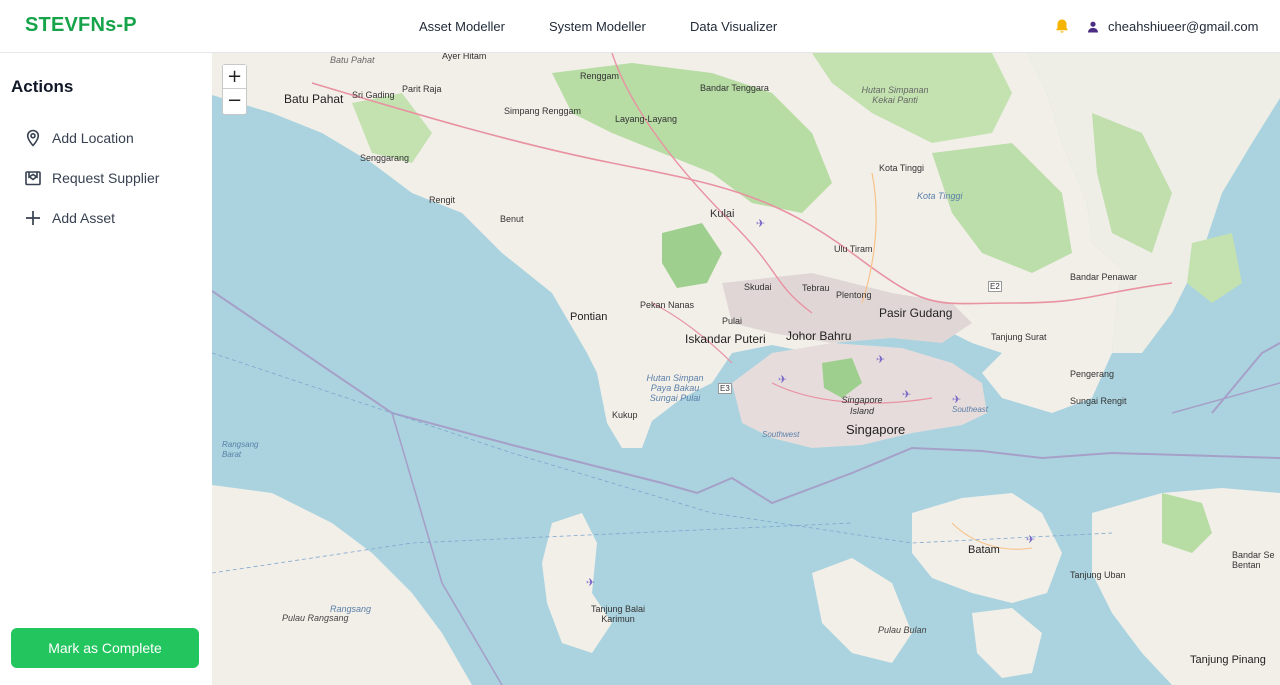 This screenshot has height=685, width=1280. What do you see at coordinates (722, 214) in the screenshot?
I see `map-label: Kulai` at bounding box center [722, 214].